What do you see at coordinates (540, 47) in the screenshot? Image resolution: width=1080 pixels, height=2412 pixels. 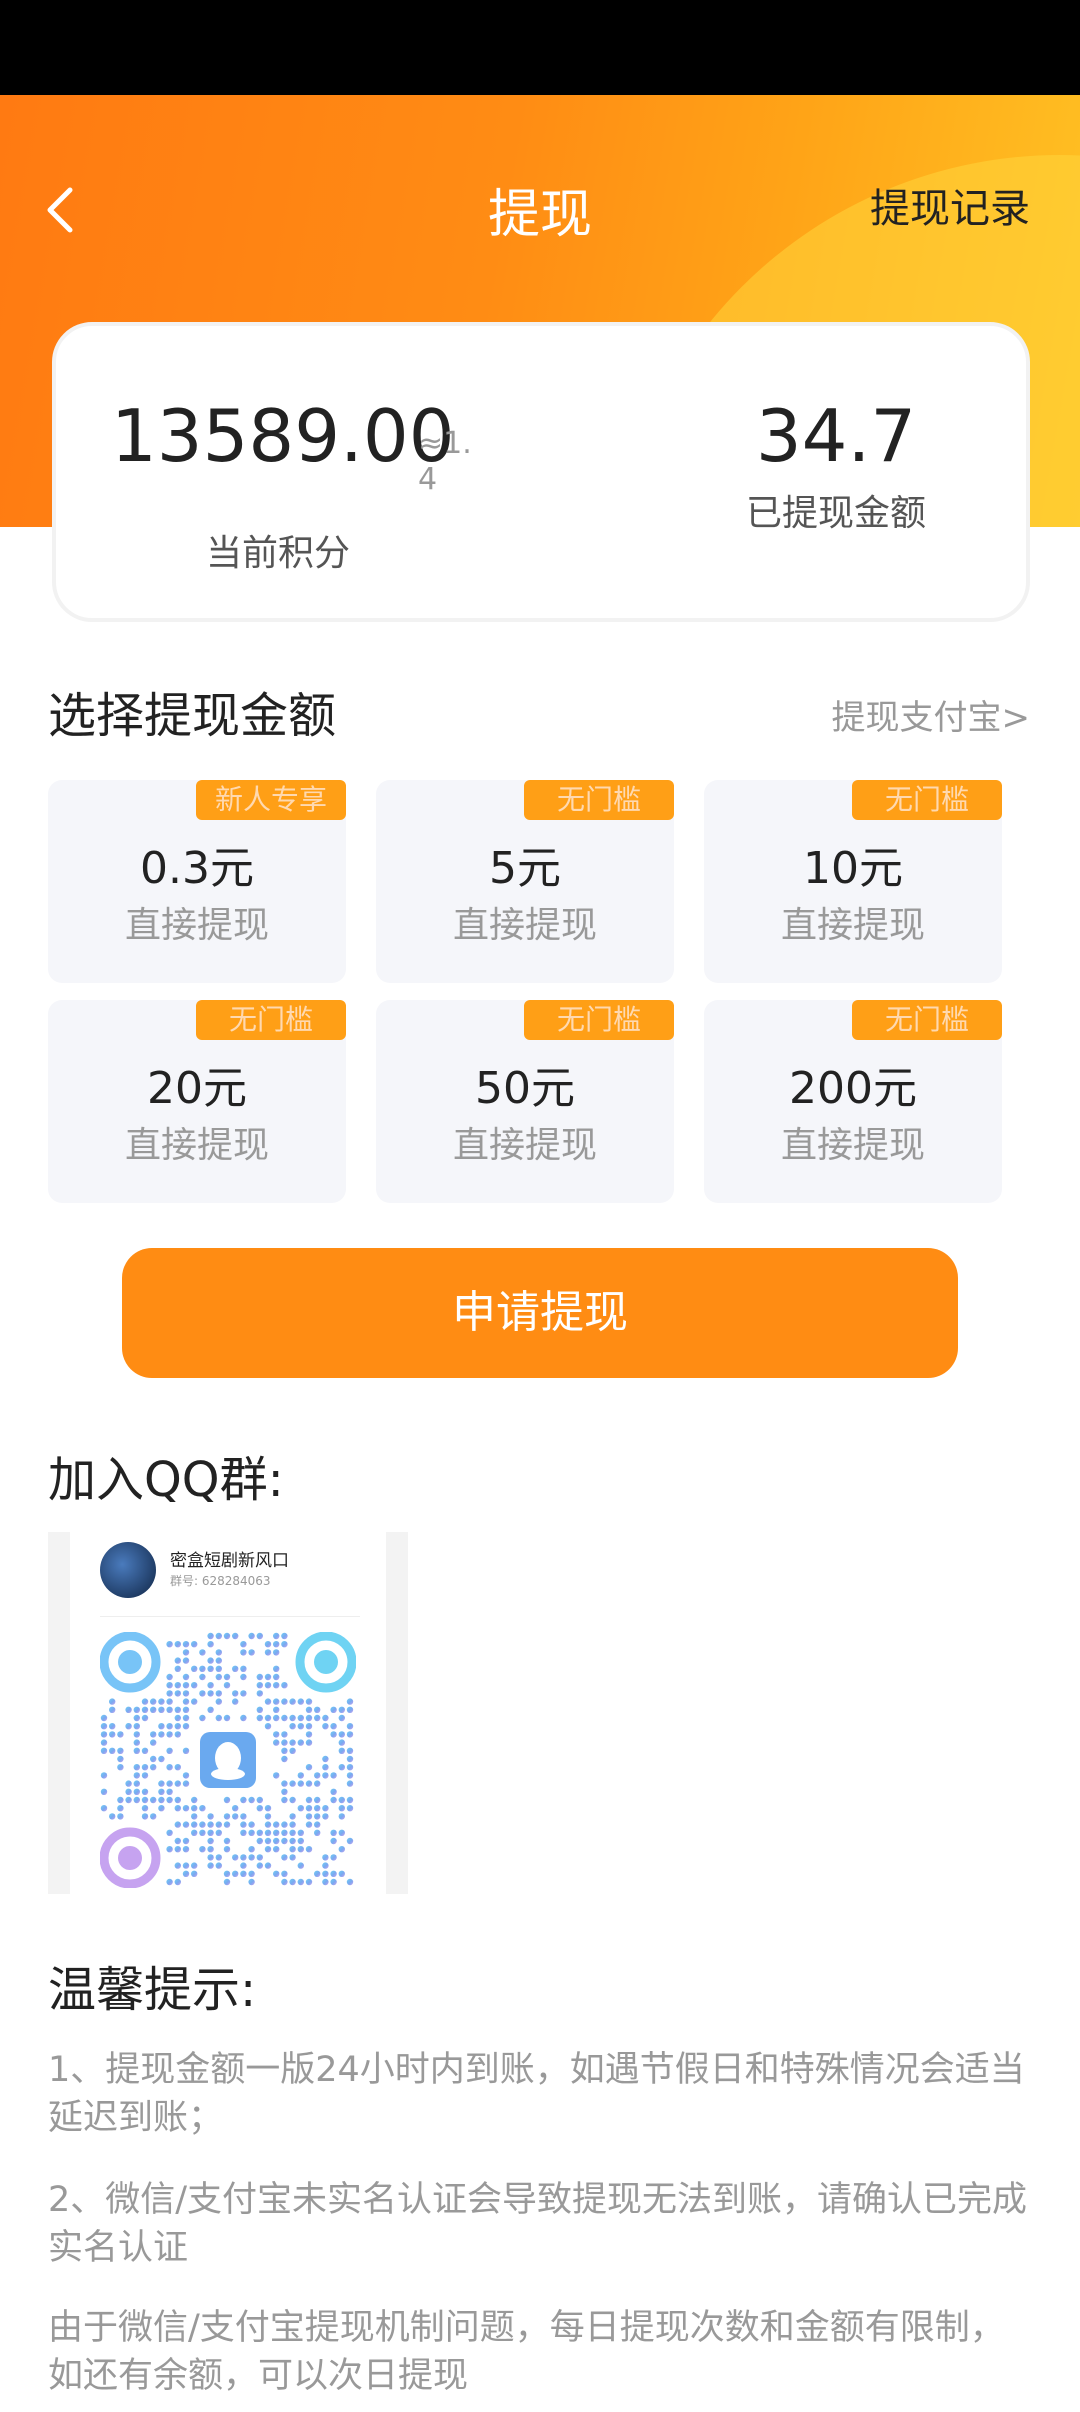 I see `status-bar` at bounding box center [540, 47].